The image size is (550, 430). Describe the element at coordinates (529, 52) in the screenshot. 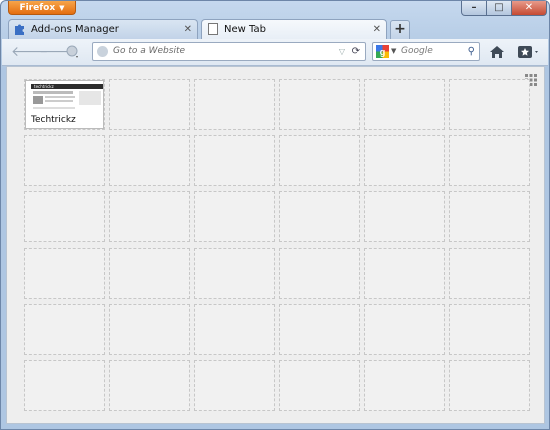

I see `bookmarks-menu-icon` at that location.